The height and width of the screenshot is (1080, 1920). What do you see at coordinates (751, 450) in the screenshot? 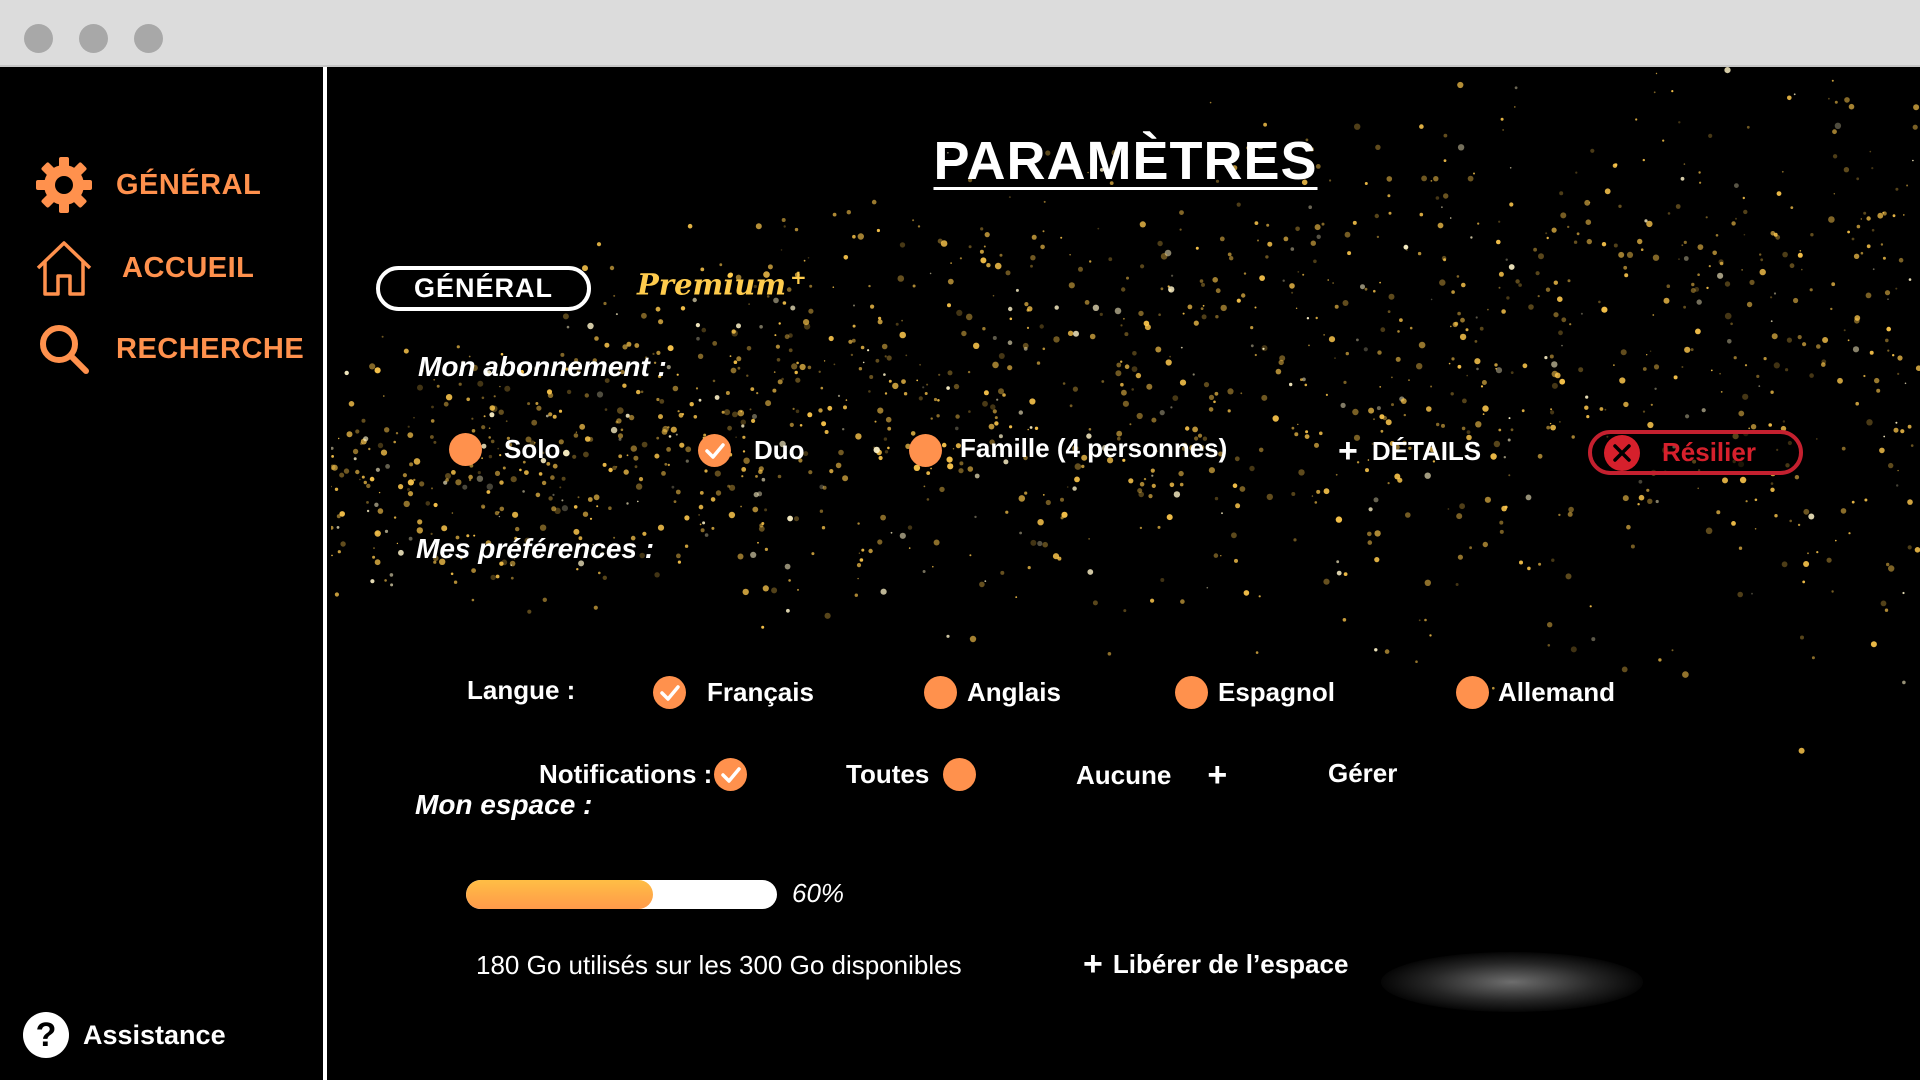
I see `plan-duo-option: Duo` at bounding box center [751, 450].